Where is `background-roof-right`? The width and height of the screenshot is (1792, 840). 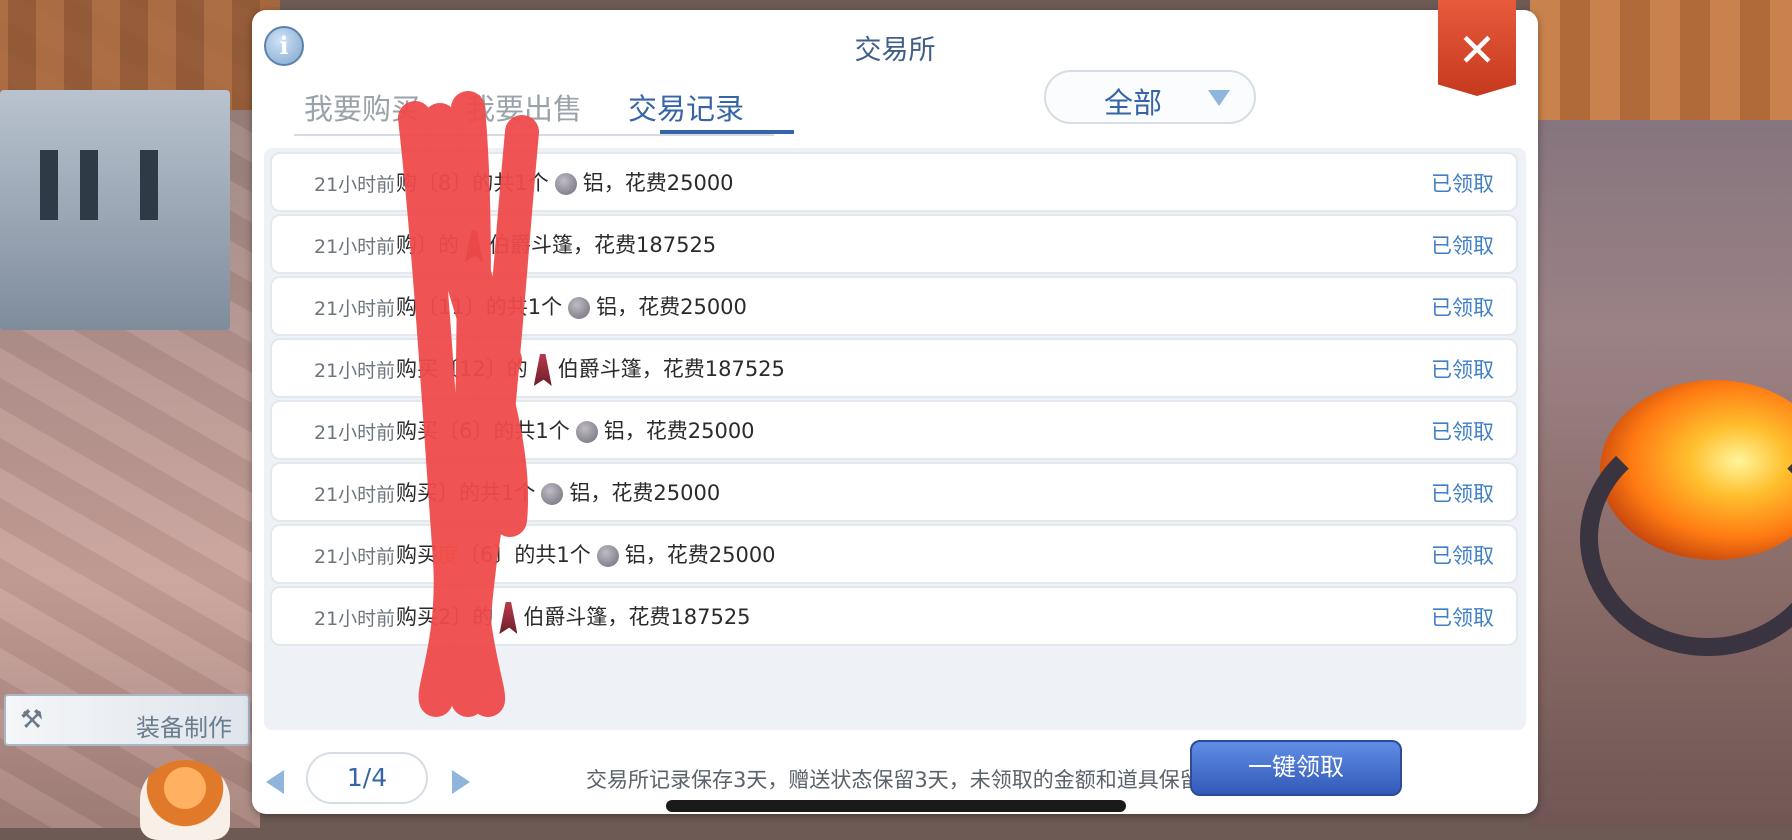
background-roof-right is located at coordinates (1661, 60).